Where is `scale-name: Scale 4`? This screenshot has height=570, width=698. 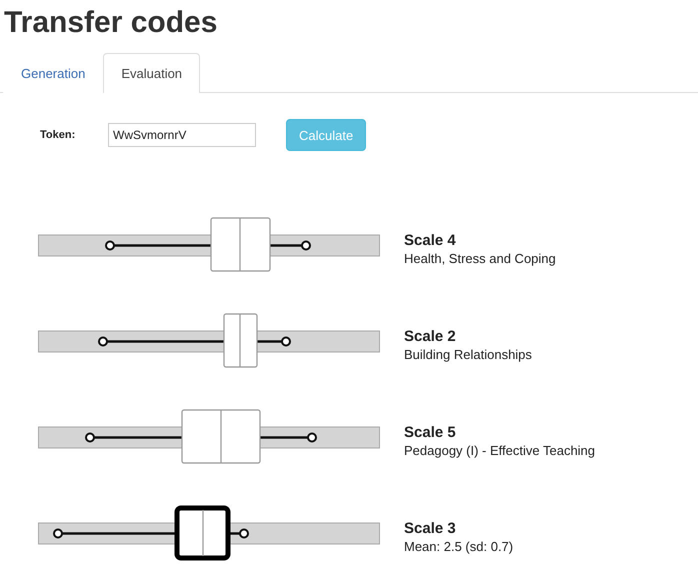 scale-name: Scale 4 is located at coordinates (430, 240).